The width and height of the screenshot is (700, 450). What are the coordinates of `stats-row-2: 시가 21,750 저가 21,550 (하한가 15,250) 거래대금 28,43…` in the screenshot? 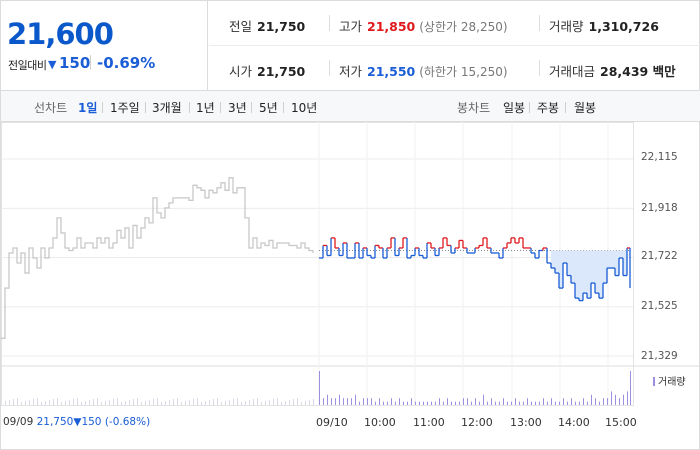 It's located at (454, 68).